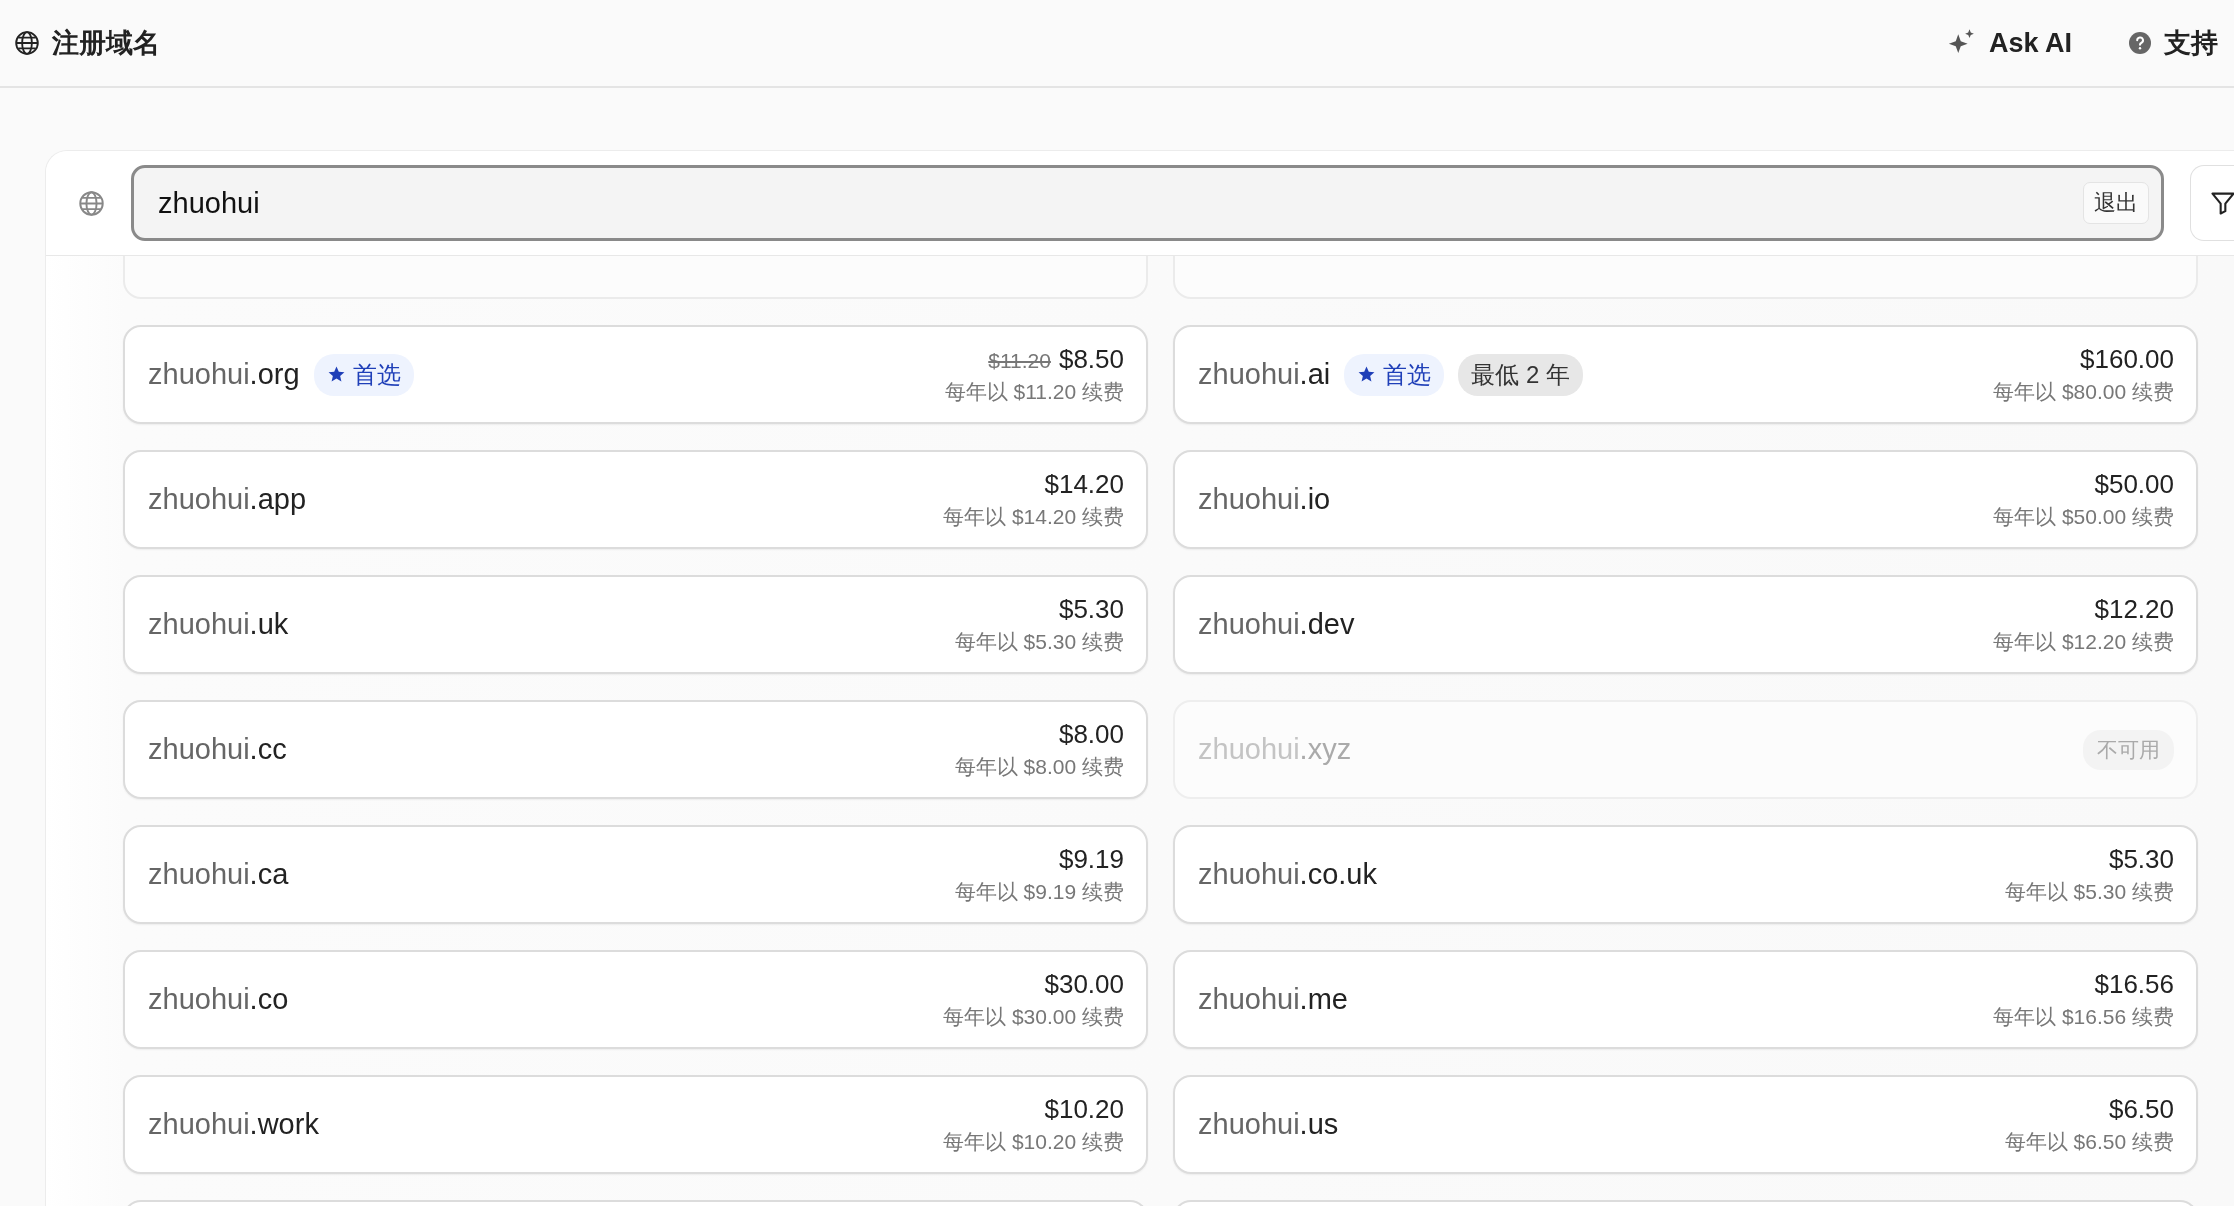 The height and width of the screenshot is (1206, 2234). I want to click on renewal-price: 每年以 $8.00 续费, so click(1039, 766).